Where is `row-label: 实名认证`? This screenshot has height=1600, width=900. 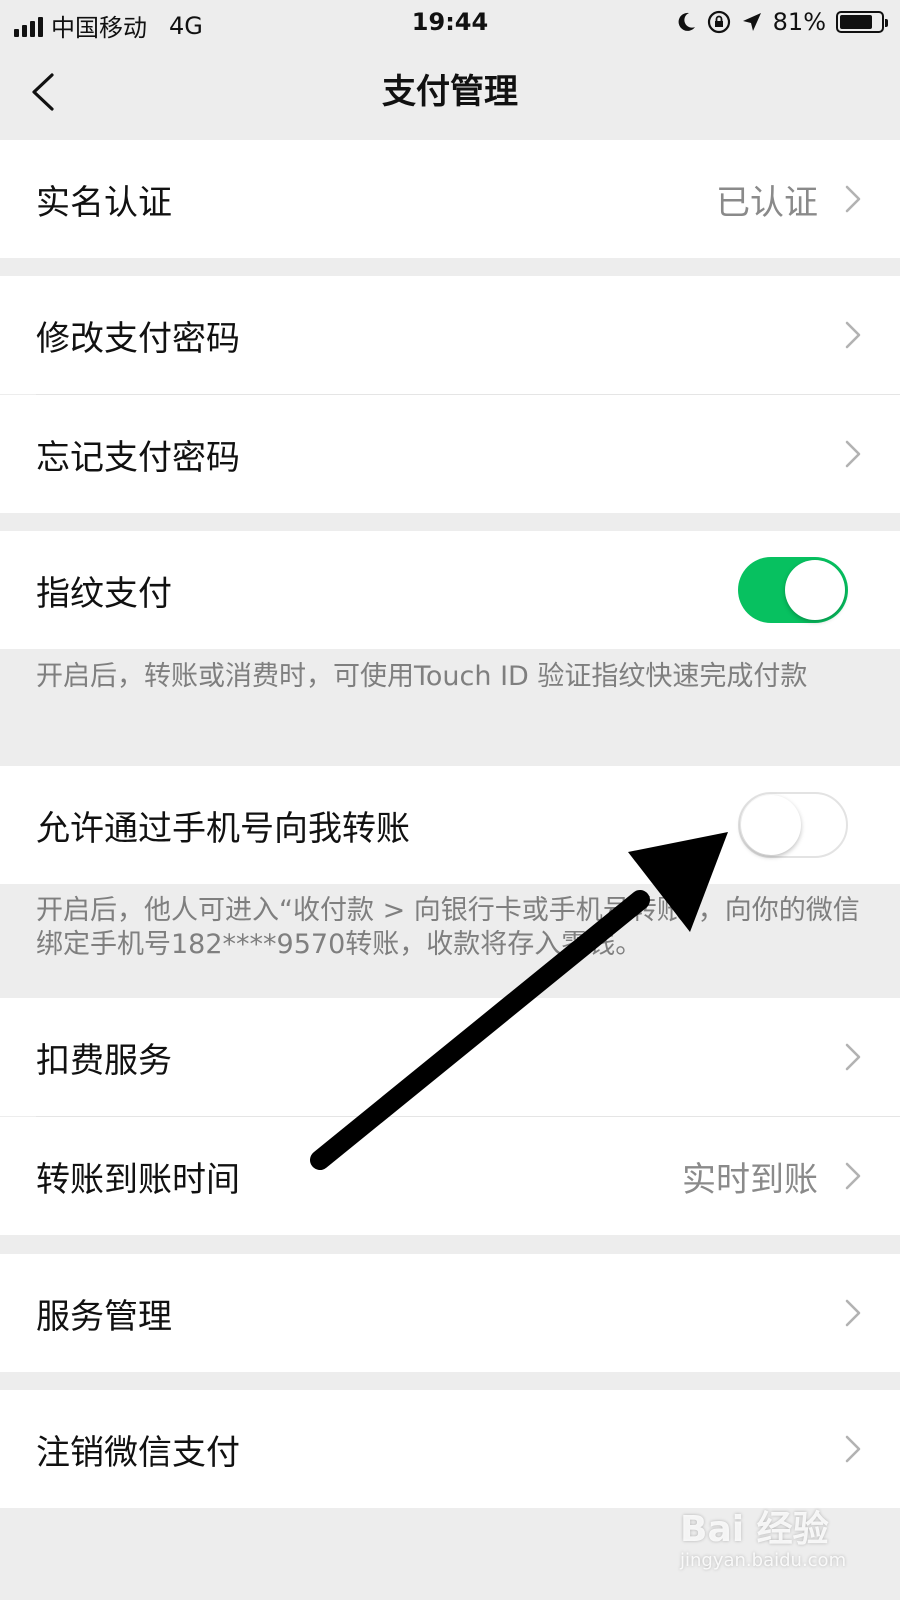
row-label: 实名认证 is located at coordinates (104, 202).